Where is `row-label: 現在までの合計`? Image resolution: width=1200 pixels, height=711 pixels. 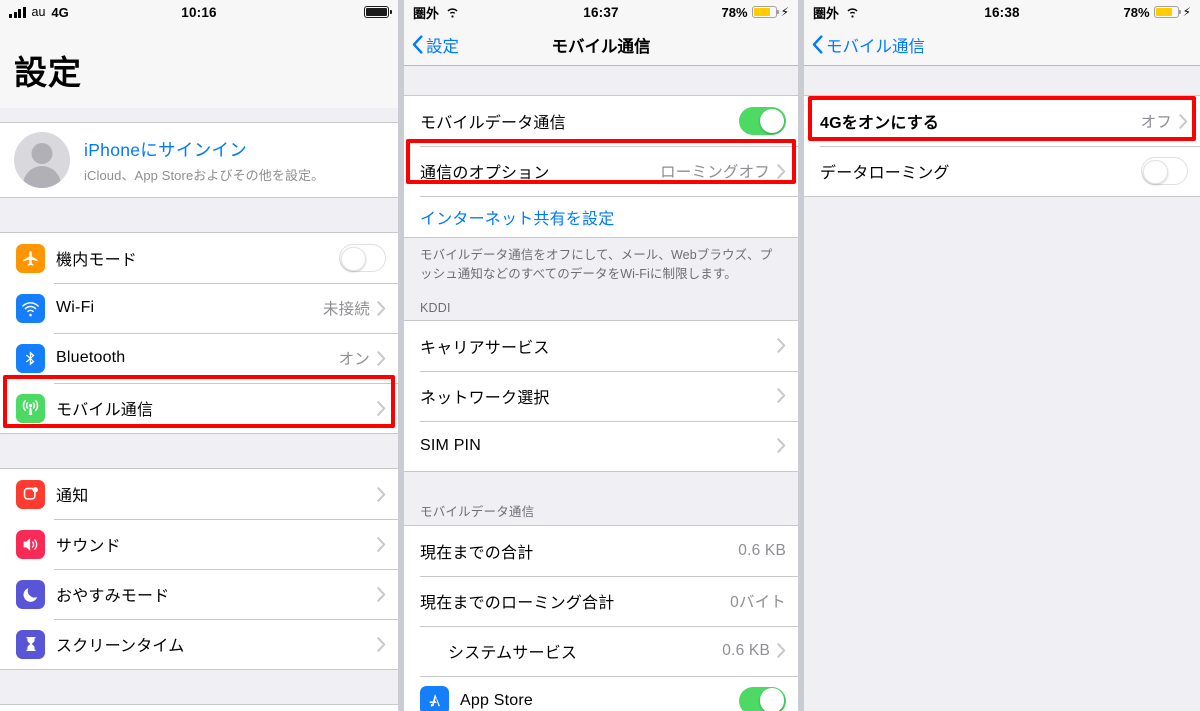
row-label: 現在までの合計 is located at coordinates (477, 553).